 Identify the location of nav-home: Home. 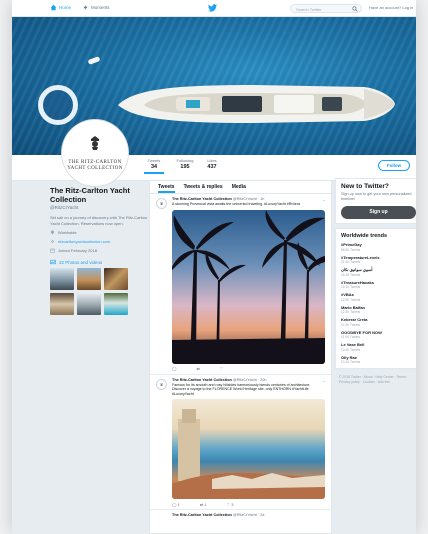
(60, 7).